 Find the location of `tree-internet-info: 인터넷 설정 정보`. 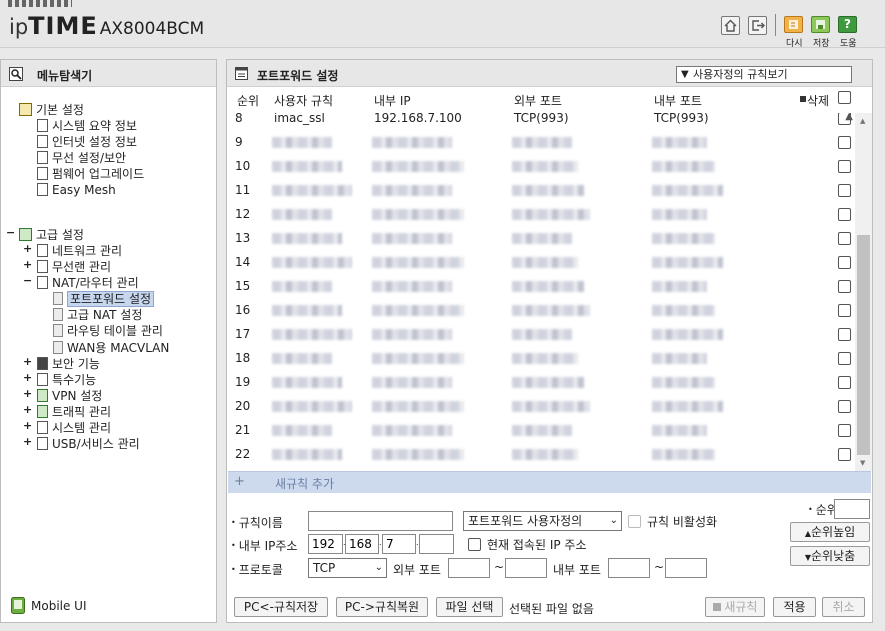

tree-internet-info: 인터넷 설정 정보 is located at coordinates (87, 142).